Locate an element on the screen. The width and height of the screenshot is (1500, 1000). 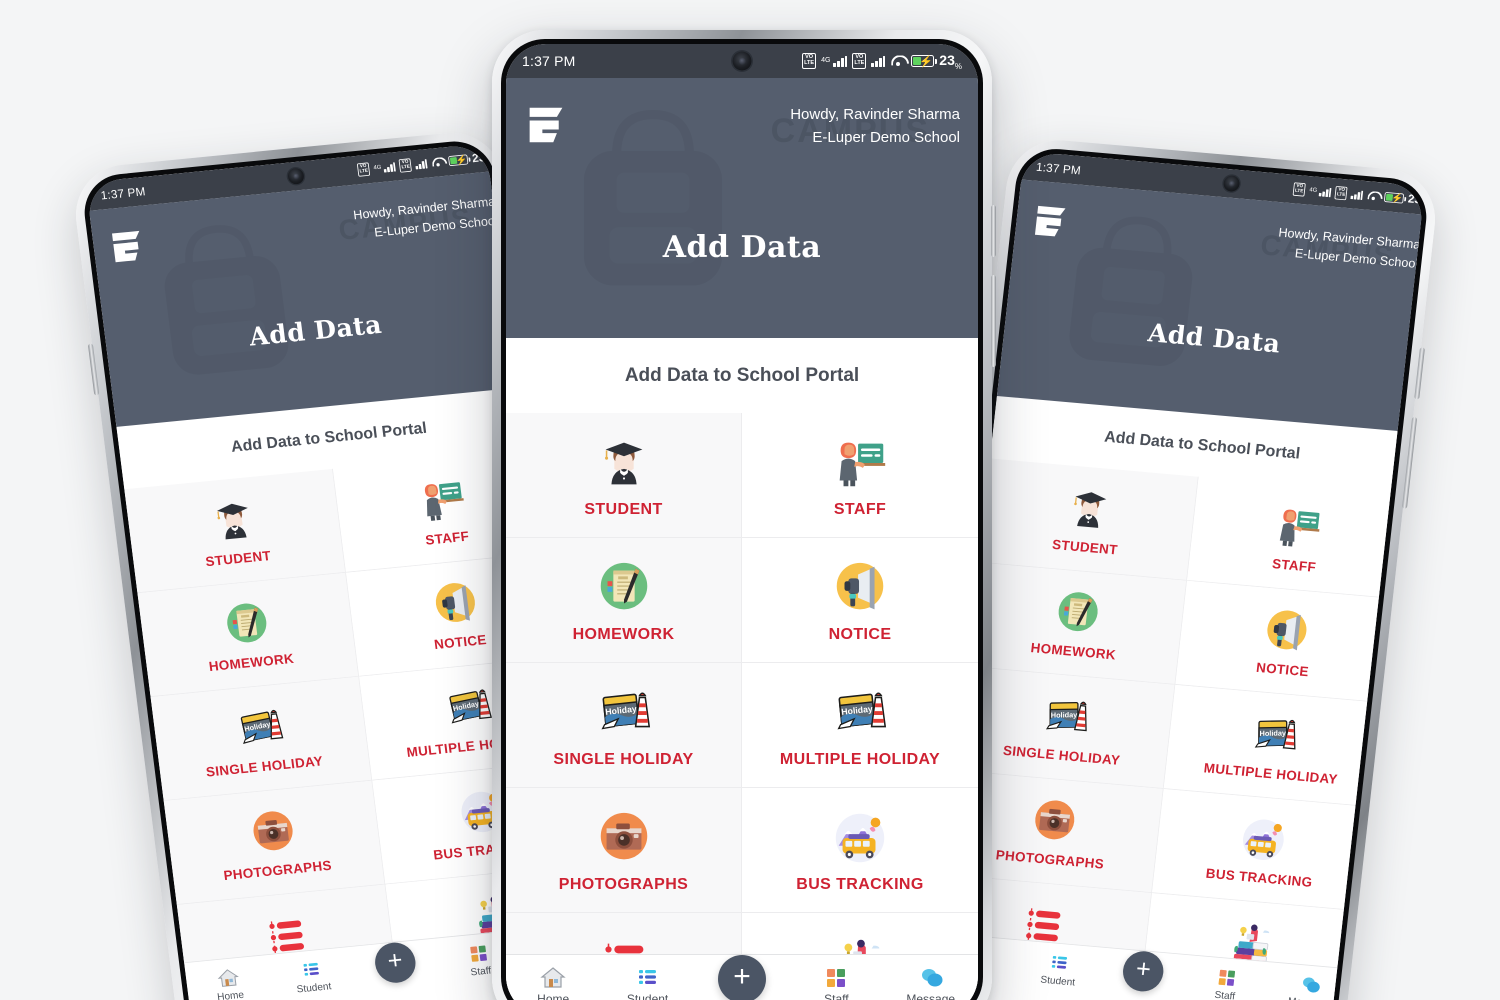
tile-label: HOMEWORK is located at coordinates (1073, 651).